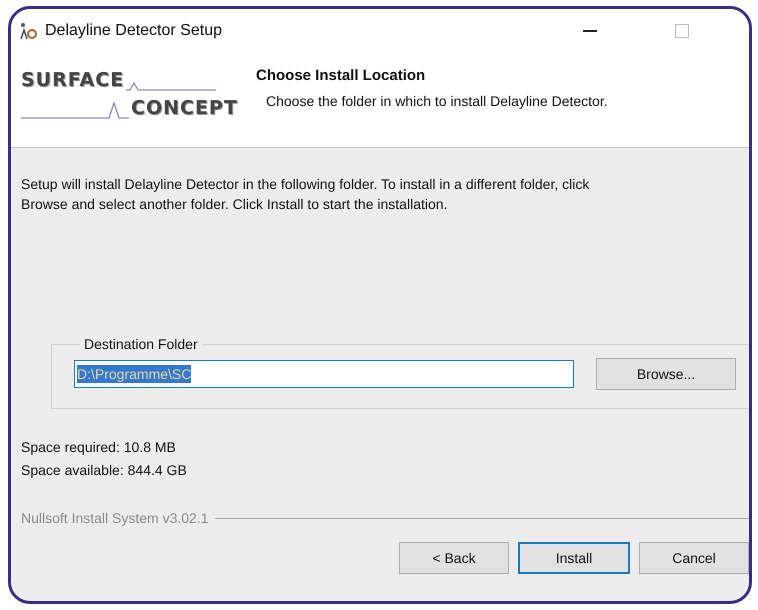 The image size is (758, 610). Describe the element at coordinates (75, 109) in the screenshot. I see `wave-icon` at that location.